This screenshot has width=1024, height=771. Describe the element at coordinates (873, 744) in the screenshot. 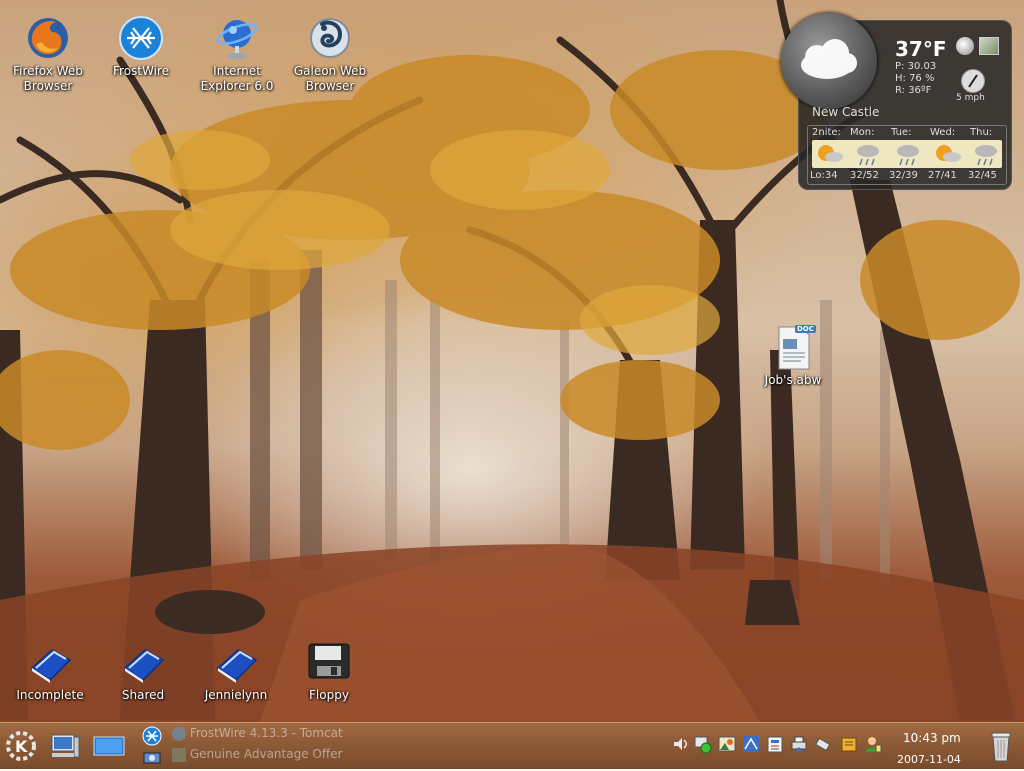

I see `user-icon` at that location.